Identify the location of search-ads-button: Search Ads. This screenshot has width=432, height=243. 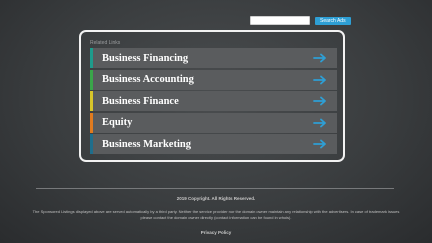
(333, 20).